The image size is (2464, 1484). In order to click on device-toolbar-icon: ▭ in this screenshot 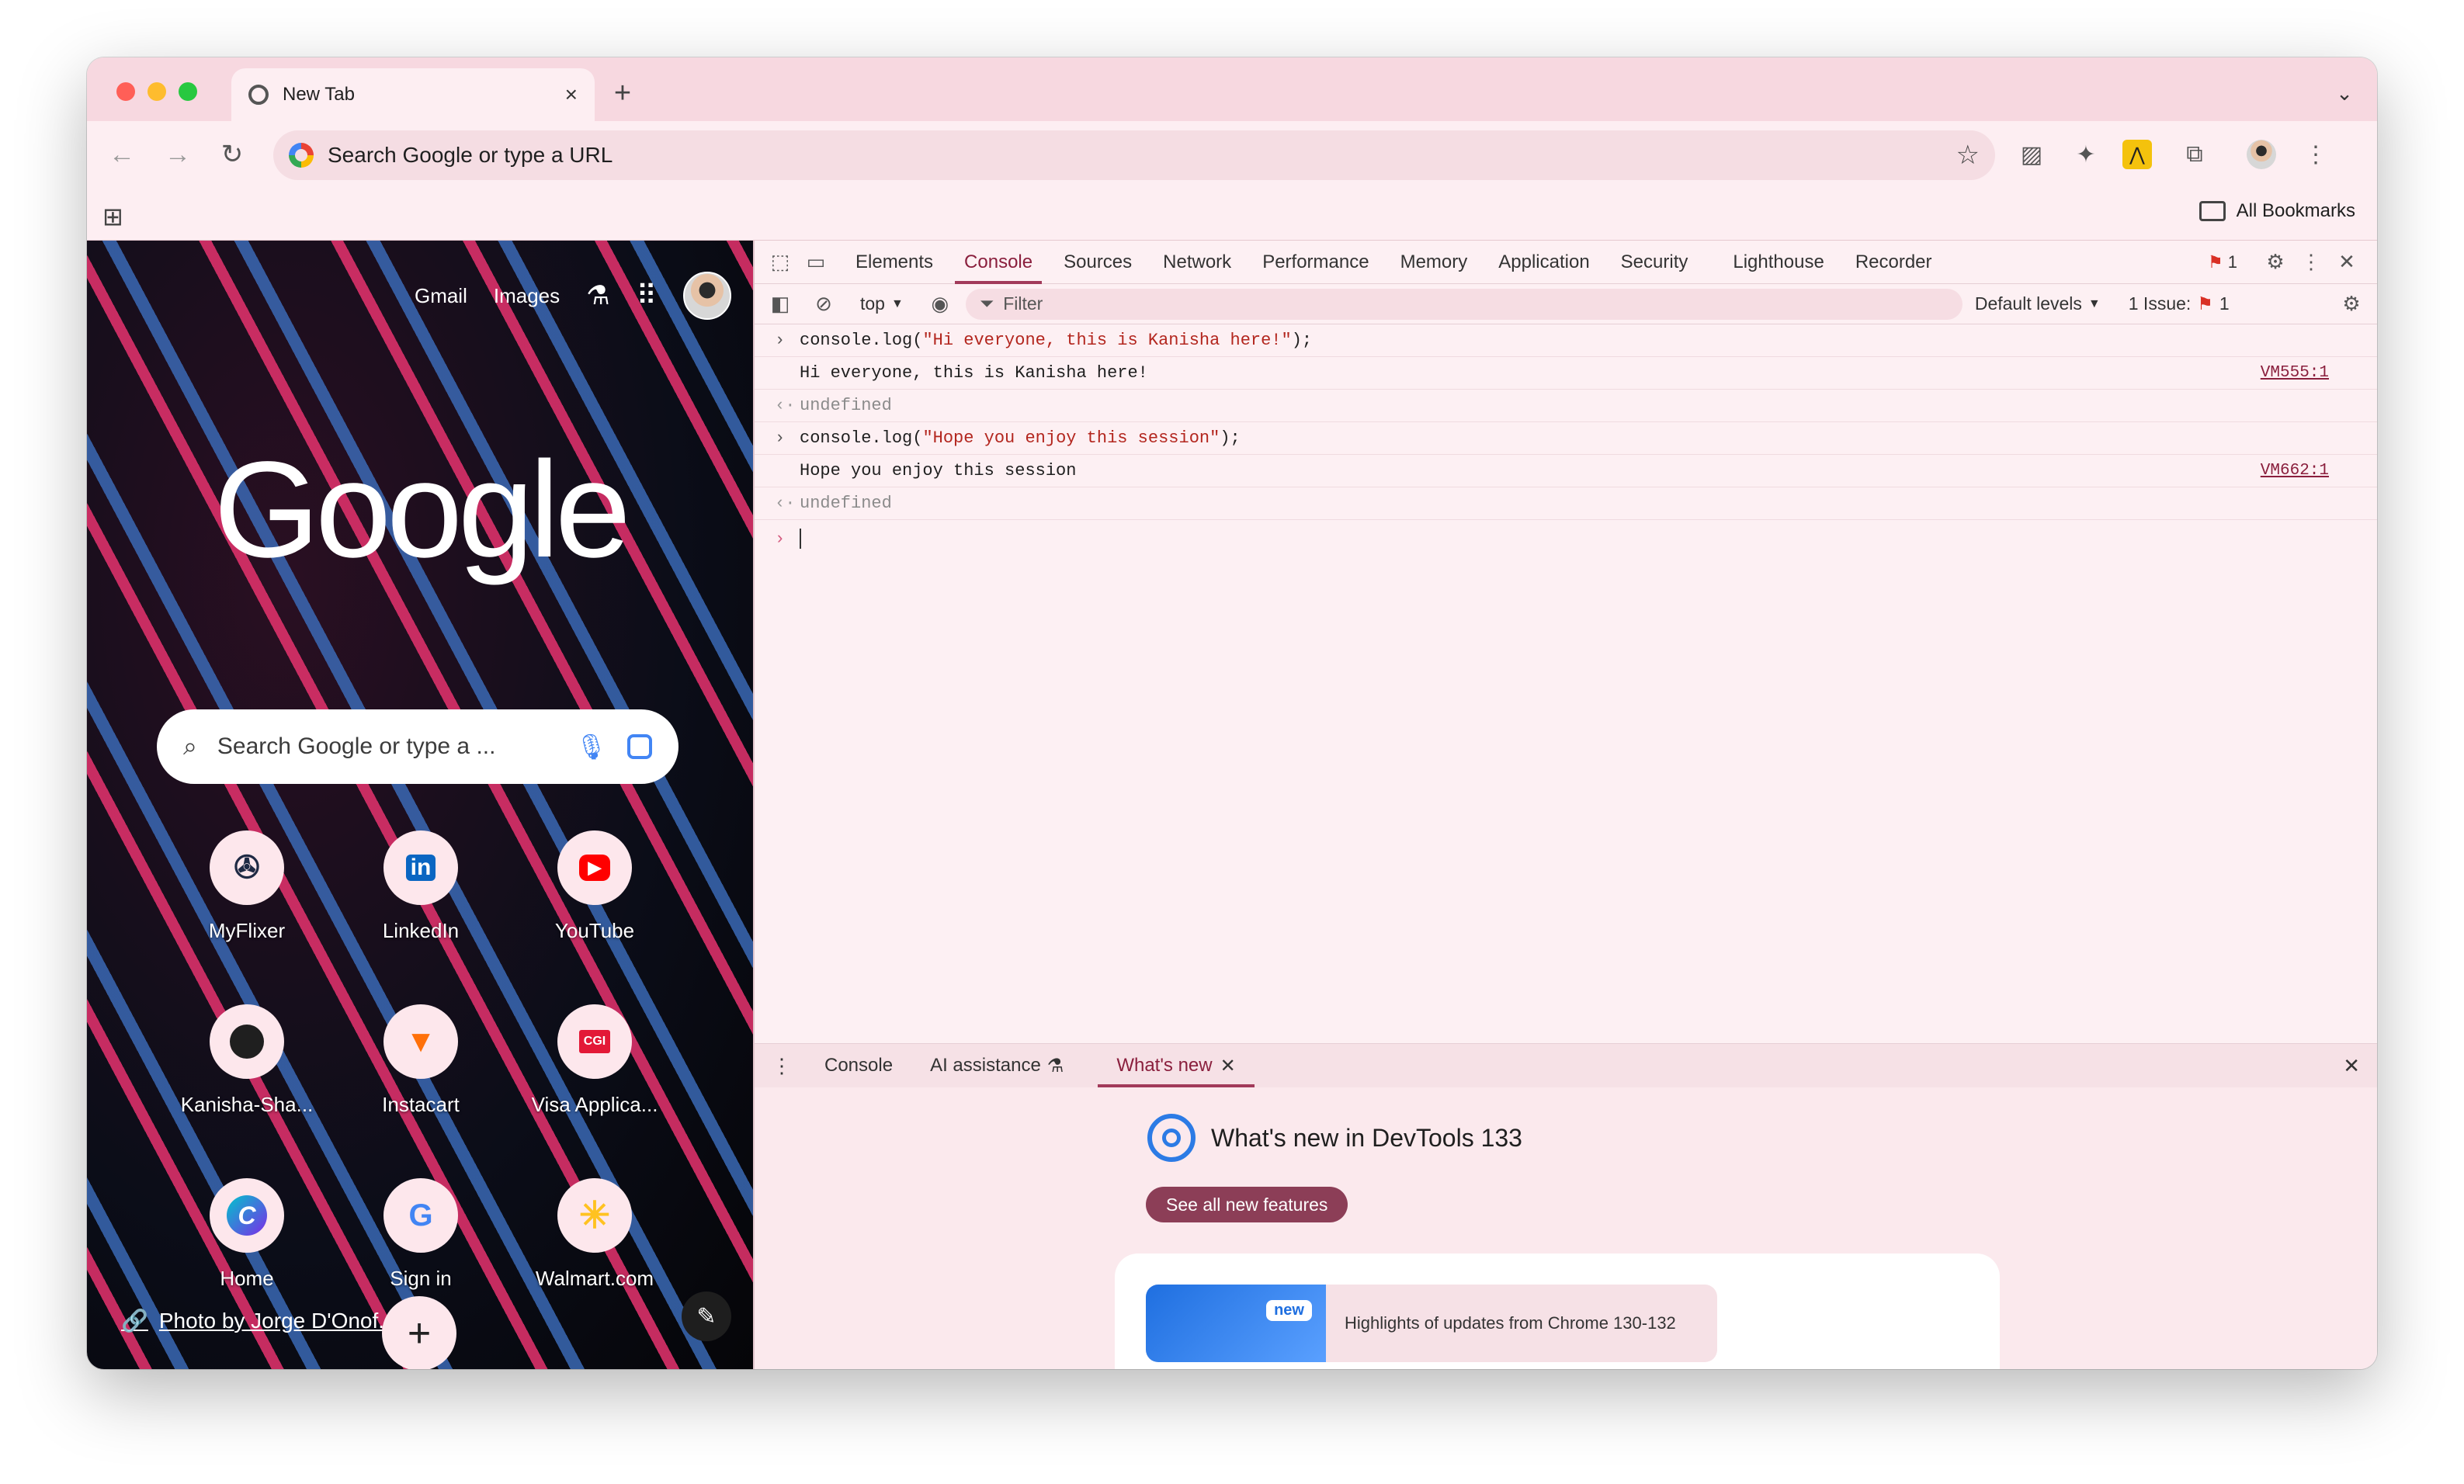, I will do `click(816, 262)`.